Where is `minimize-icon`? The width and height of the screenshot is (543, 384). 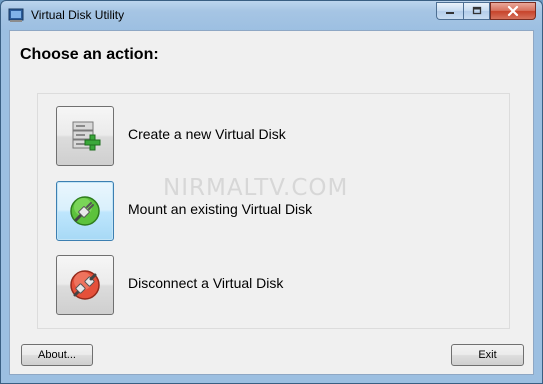 minimize-icon is located at coordinates (450, 13).